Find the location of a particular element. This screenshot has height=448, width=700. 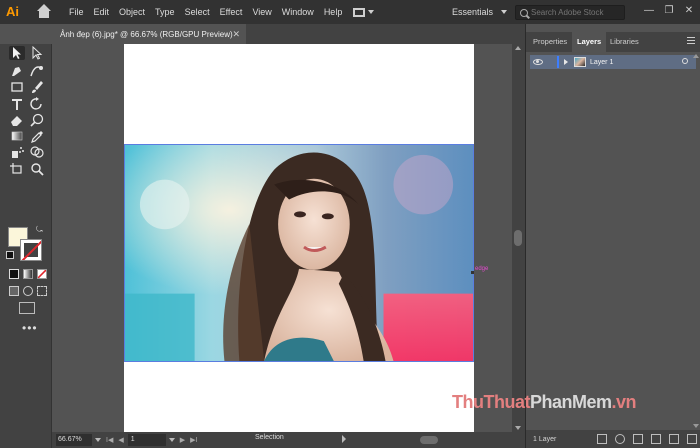

watermark-text: ThuThuatPhanMem.vn is located at coordinates (544, 402).